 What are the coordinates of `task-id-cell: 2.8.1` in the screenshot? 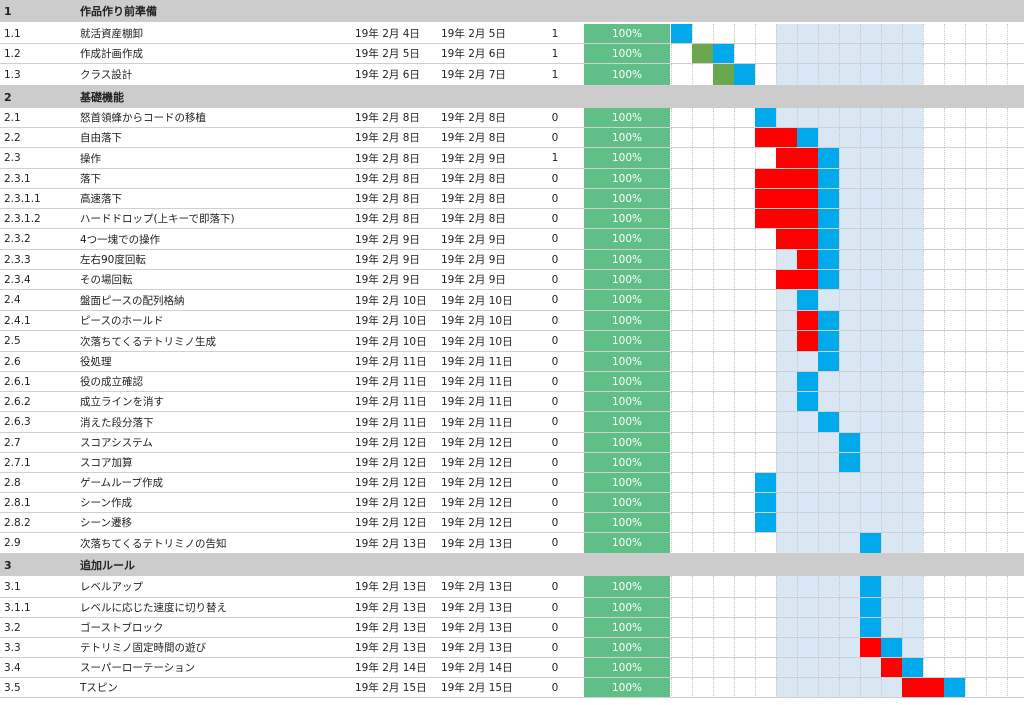 It's located at (41, 502).